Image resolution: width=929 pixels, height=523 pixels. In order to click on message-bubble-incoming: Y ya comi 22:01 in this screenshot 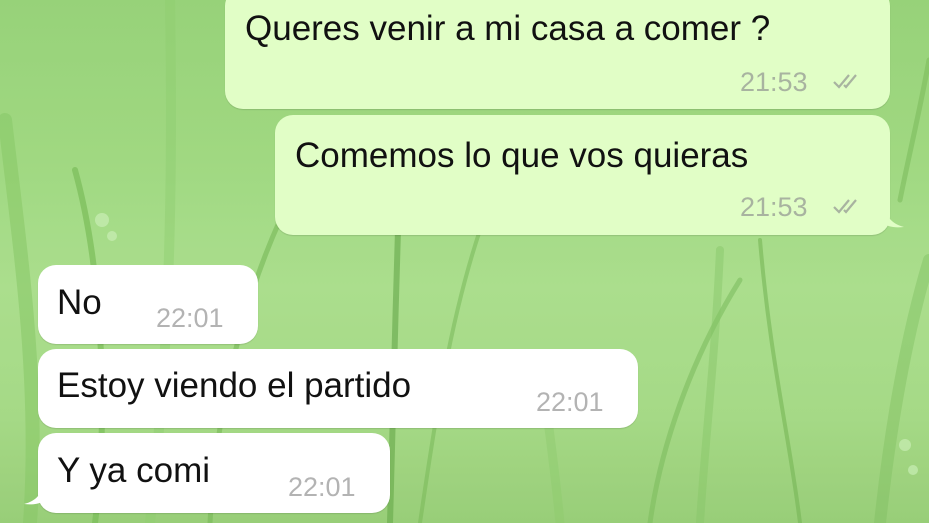, I will do `click(214, 473)`.